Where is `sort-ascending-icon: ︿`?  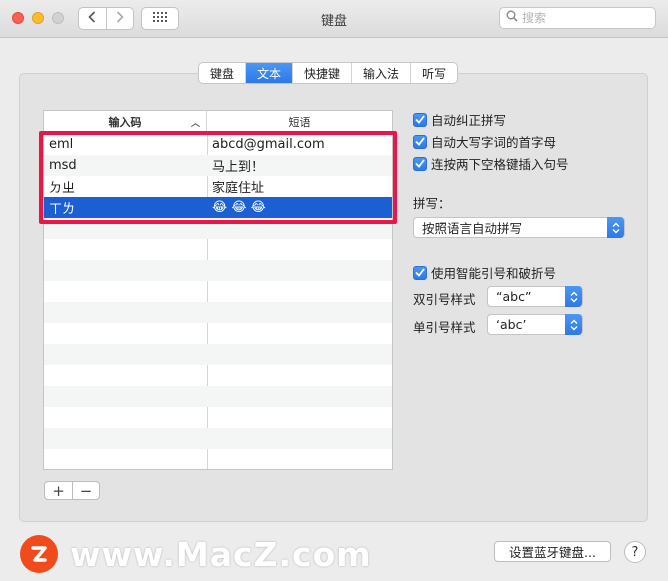 sort-ascending-icon: ︿ is located at coordinates (195, 124).